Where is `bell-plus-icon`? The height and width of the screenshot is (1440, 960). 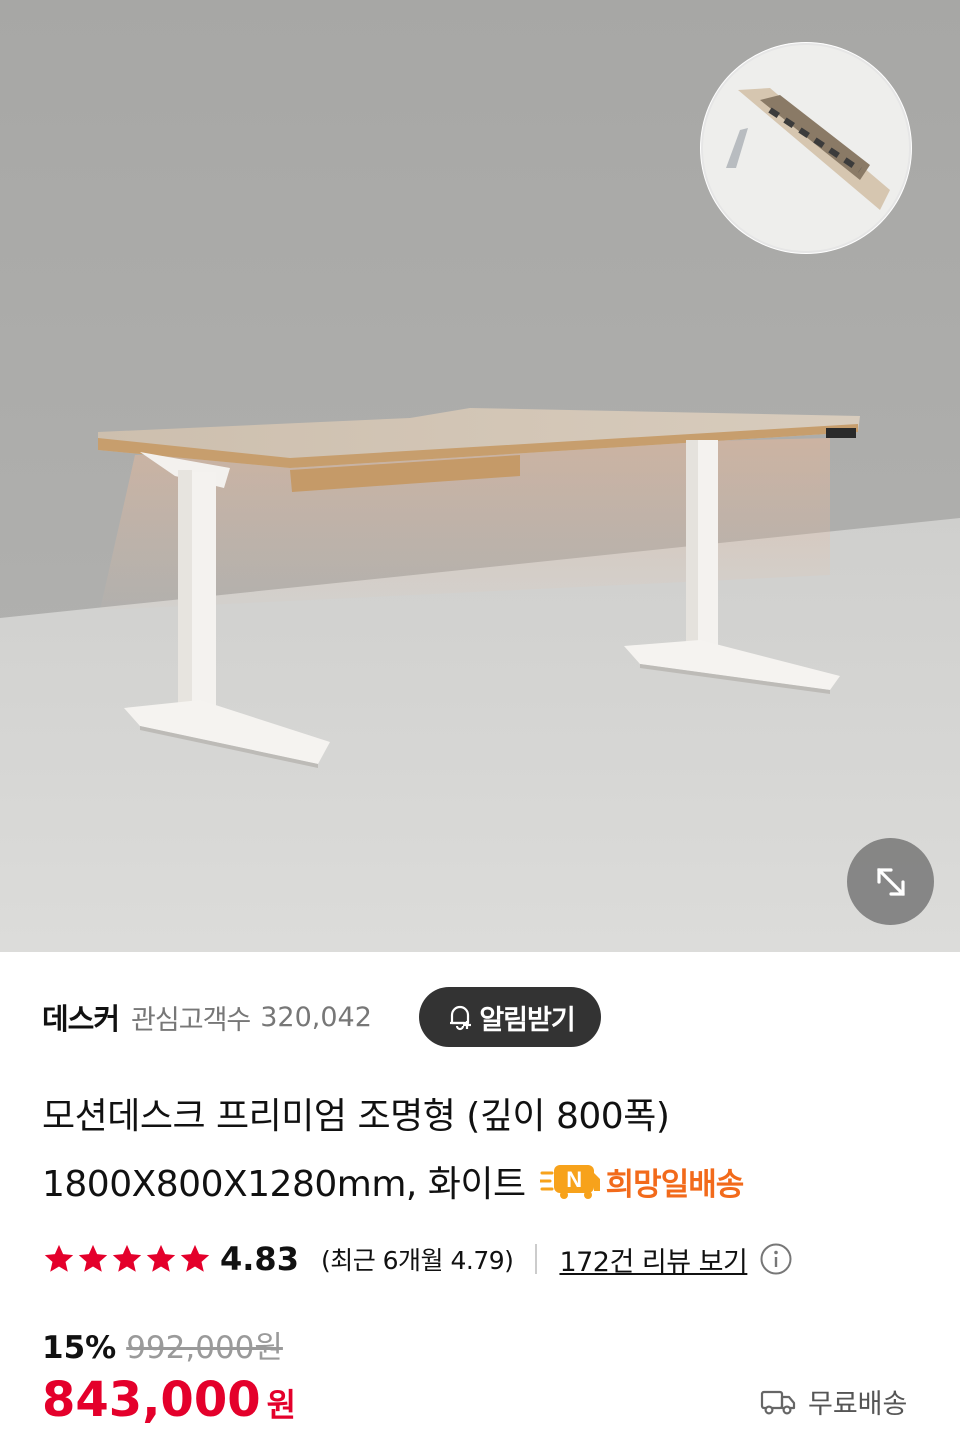 bell-plus-icon is located at coordinates (461, 1018).